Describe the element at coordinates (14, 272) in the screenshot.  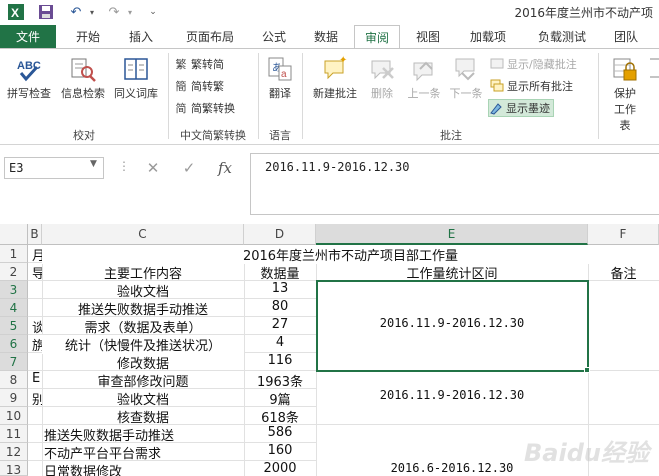
I see `row-header: 2` at that location.